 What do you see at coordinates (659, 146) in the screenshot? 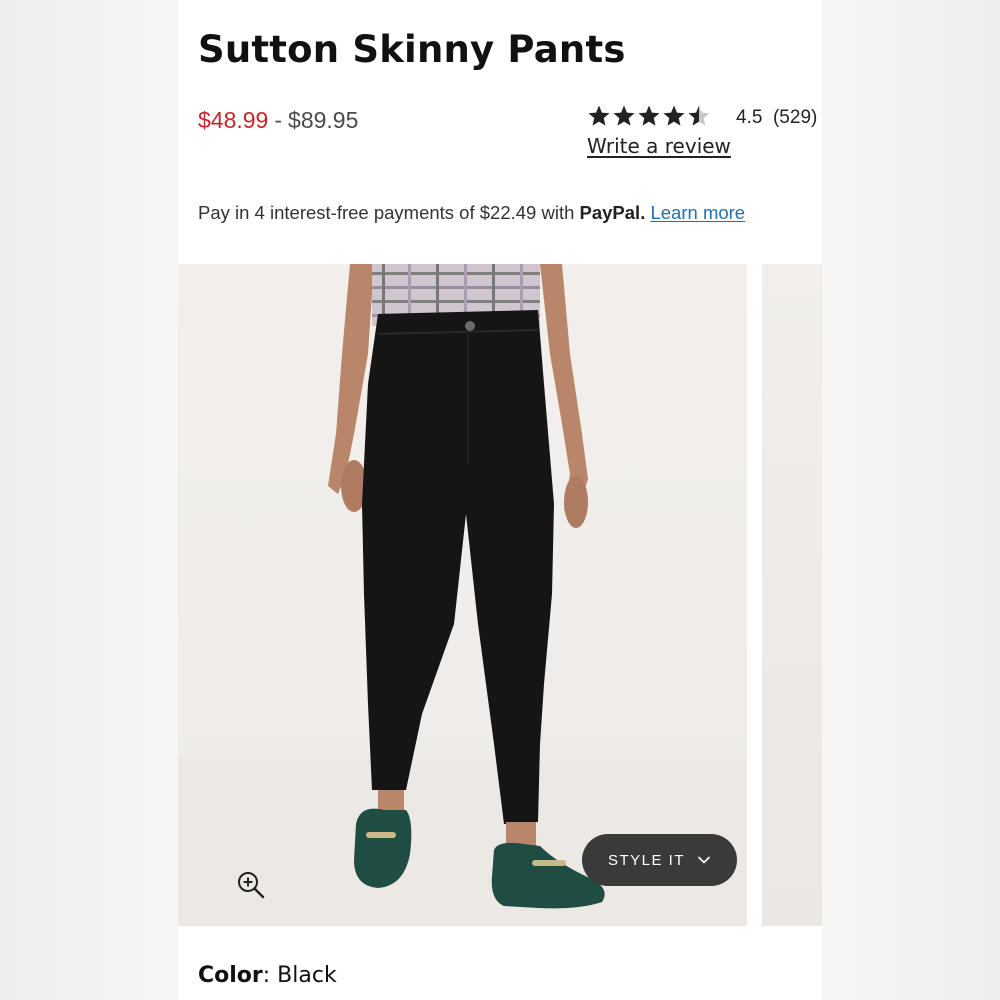
I see `write-review-link: Write a review` at bounding box center [659, 146].